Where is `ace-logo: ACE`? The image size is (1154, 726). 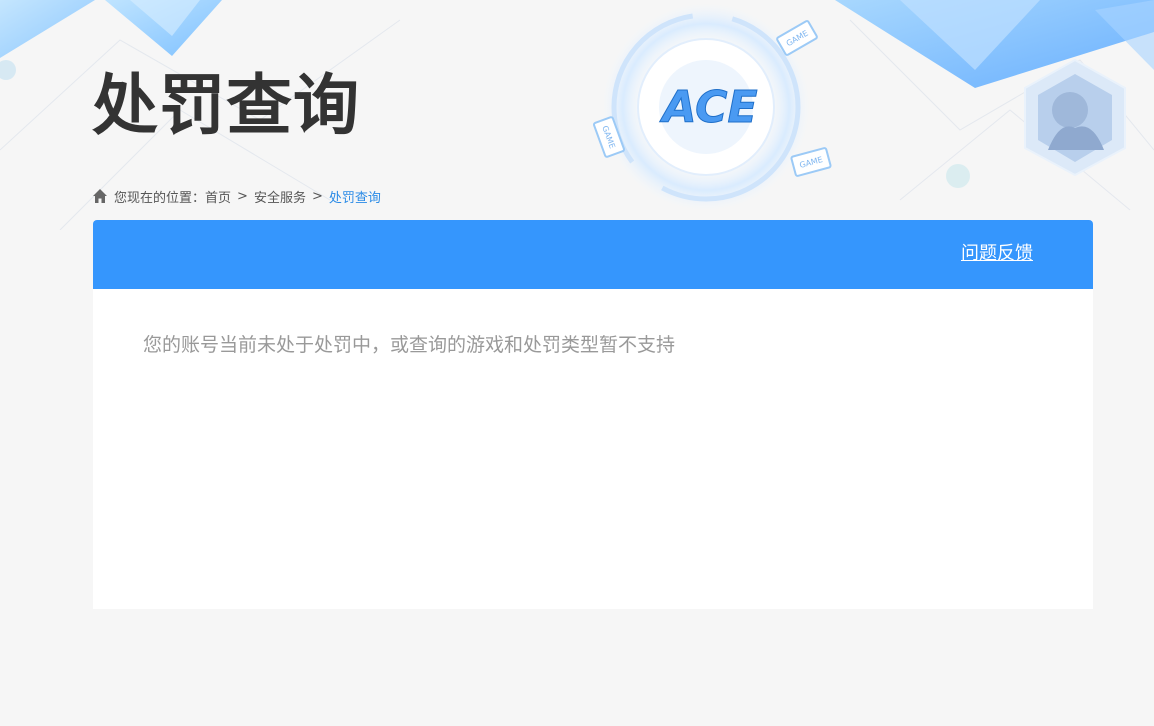
ace-logo: ACE is located at coordinates (706, 107).